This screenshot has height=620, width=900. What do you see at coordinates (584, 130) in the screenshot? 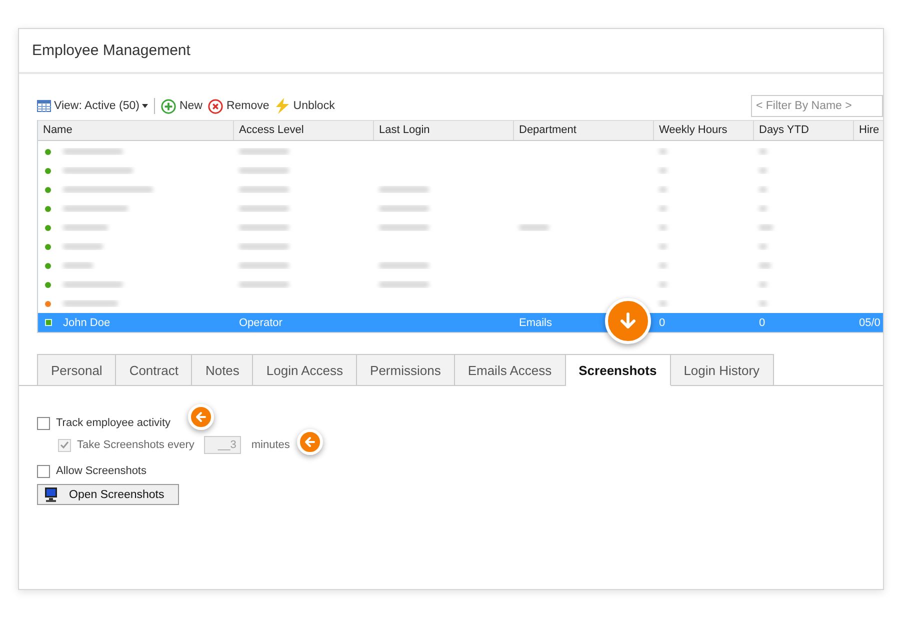
I see `column-header: Department` at bounding box center [584, 130].